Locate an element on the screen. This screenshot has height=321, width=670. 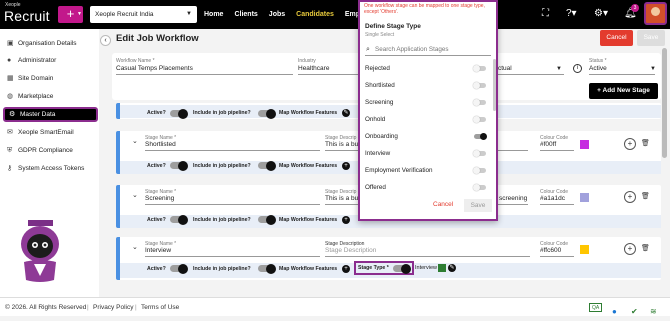
stage-option-rejected: Rejected is located at coordinates (428, 69).